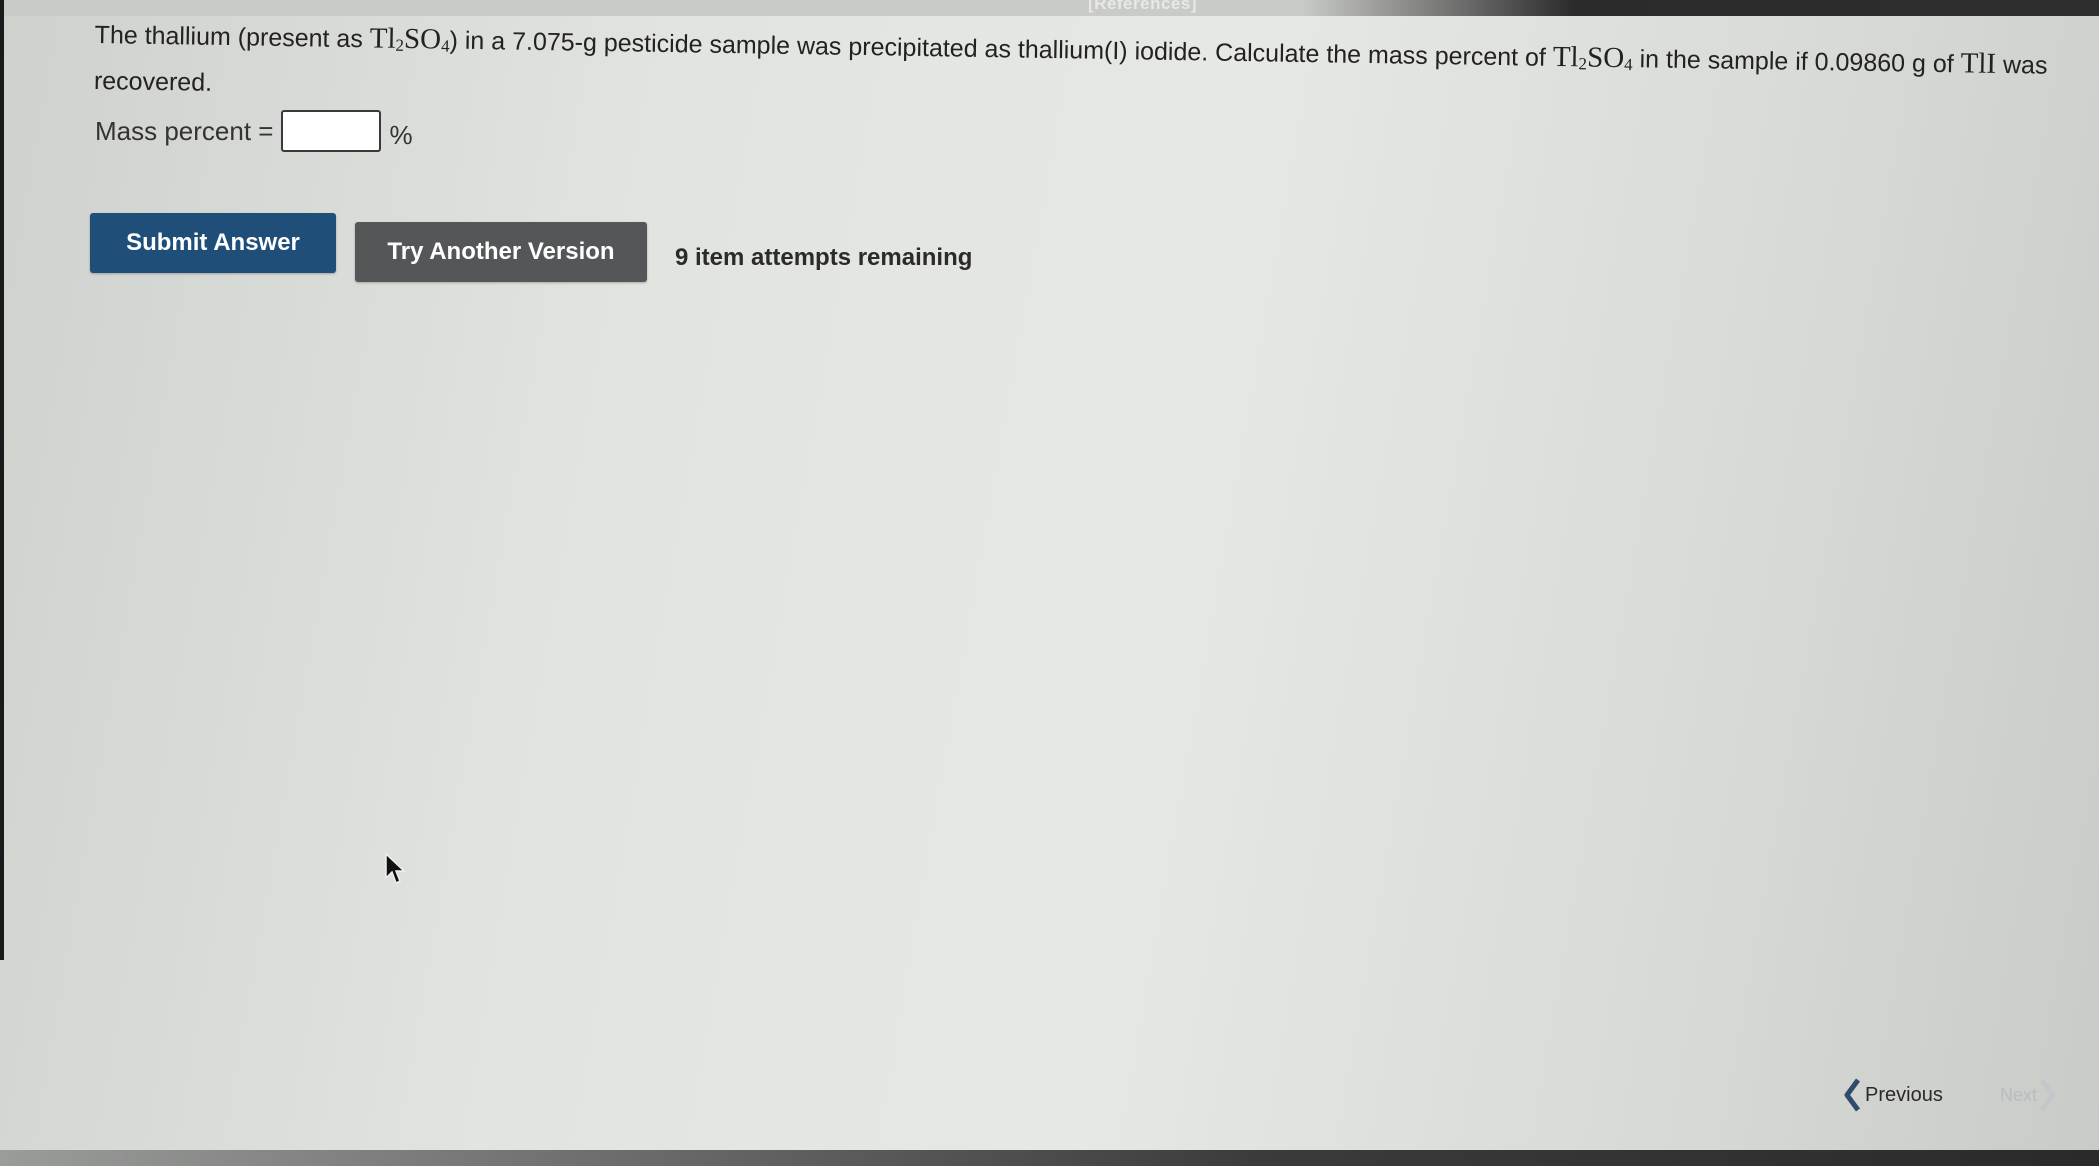  What do you see at coordinates (2, 480) in the screenshot?
I see `left-edge` at bounding box center [2, 480].